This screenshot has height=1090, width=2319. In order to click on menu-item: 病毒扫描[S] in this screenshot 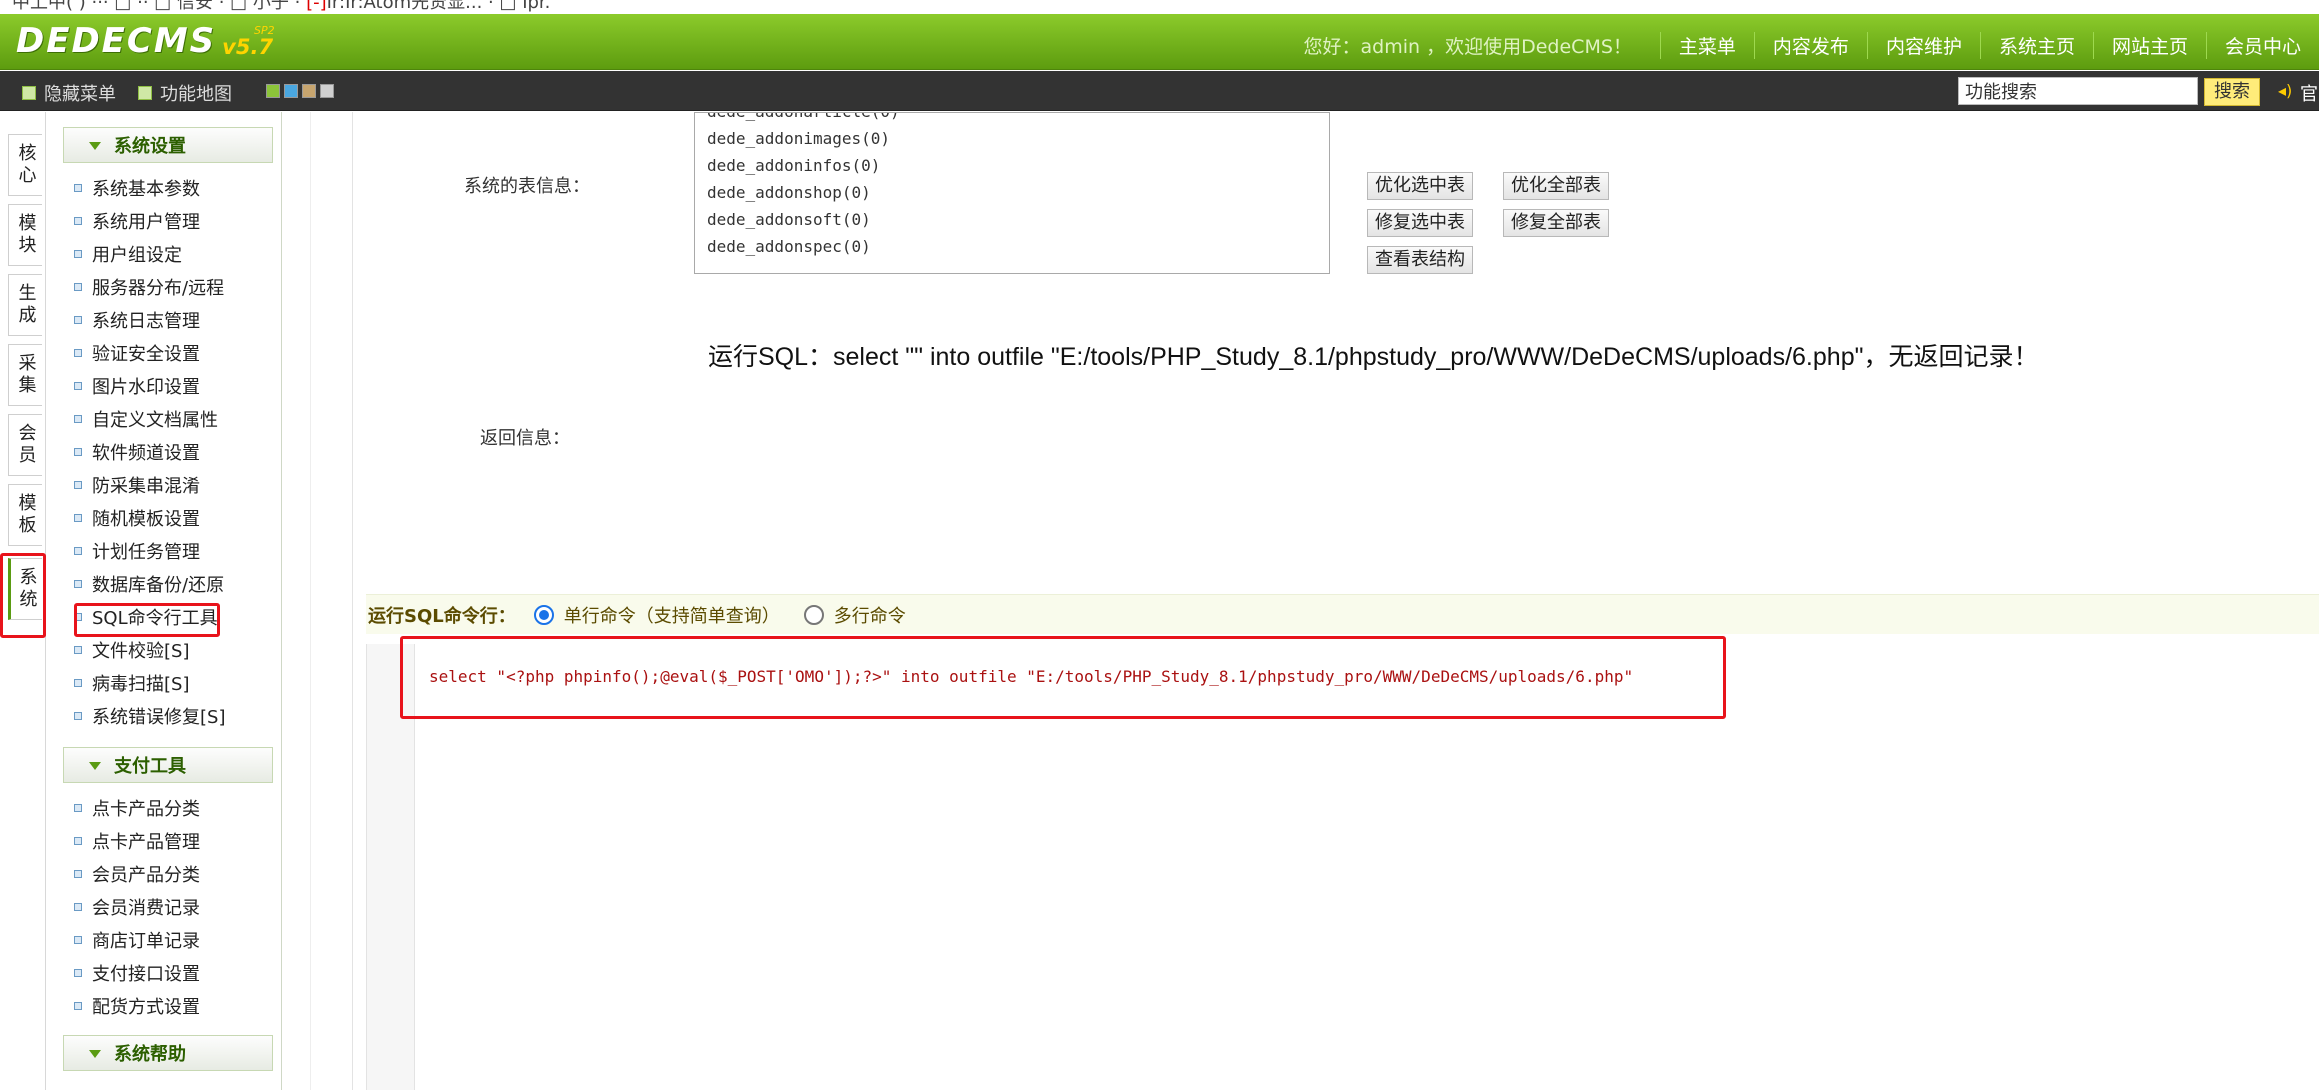, I will do `click(131, 683)`.